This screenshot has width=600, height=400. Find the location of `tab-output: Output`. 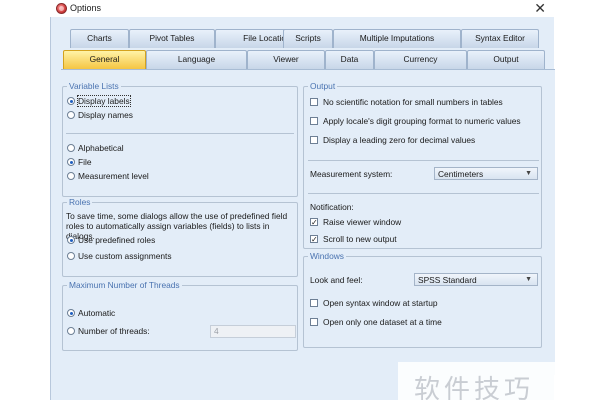

tab-output: Output is located at coordinates (506, 59).